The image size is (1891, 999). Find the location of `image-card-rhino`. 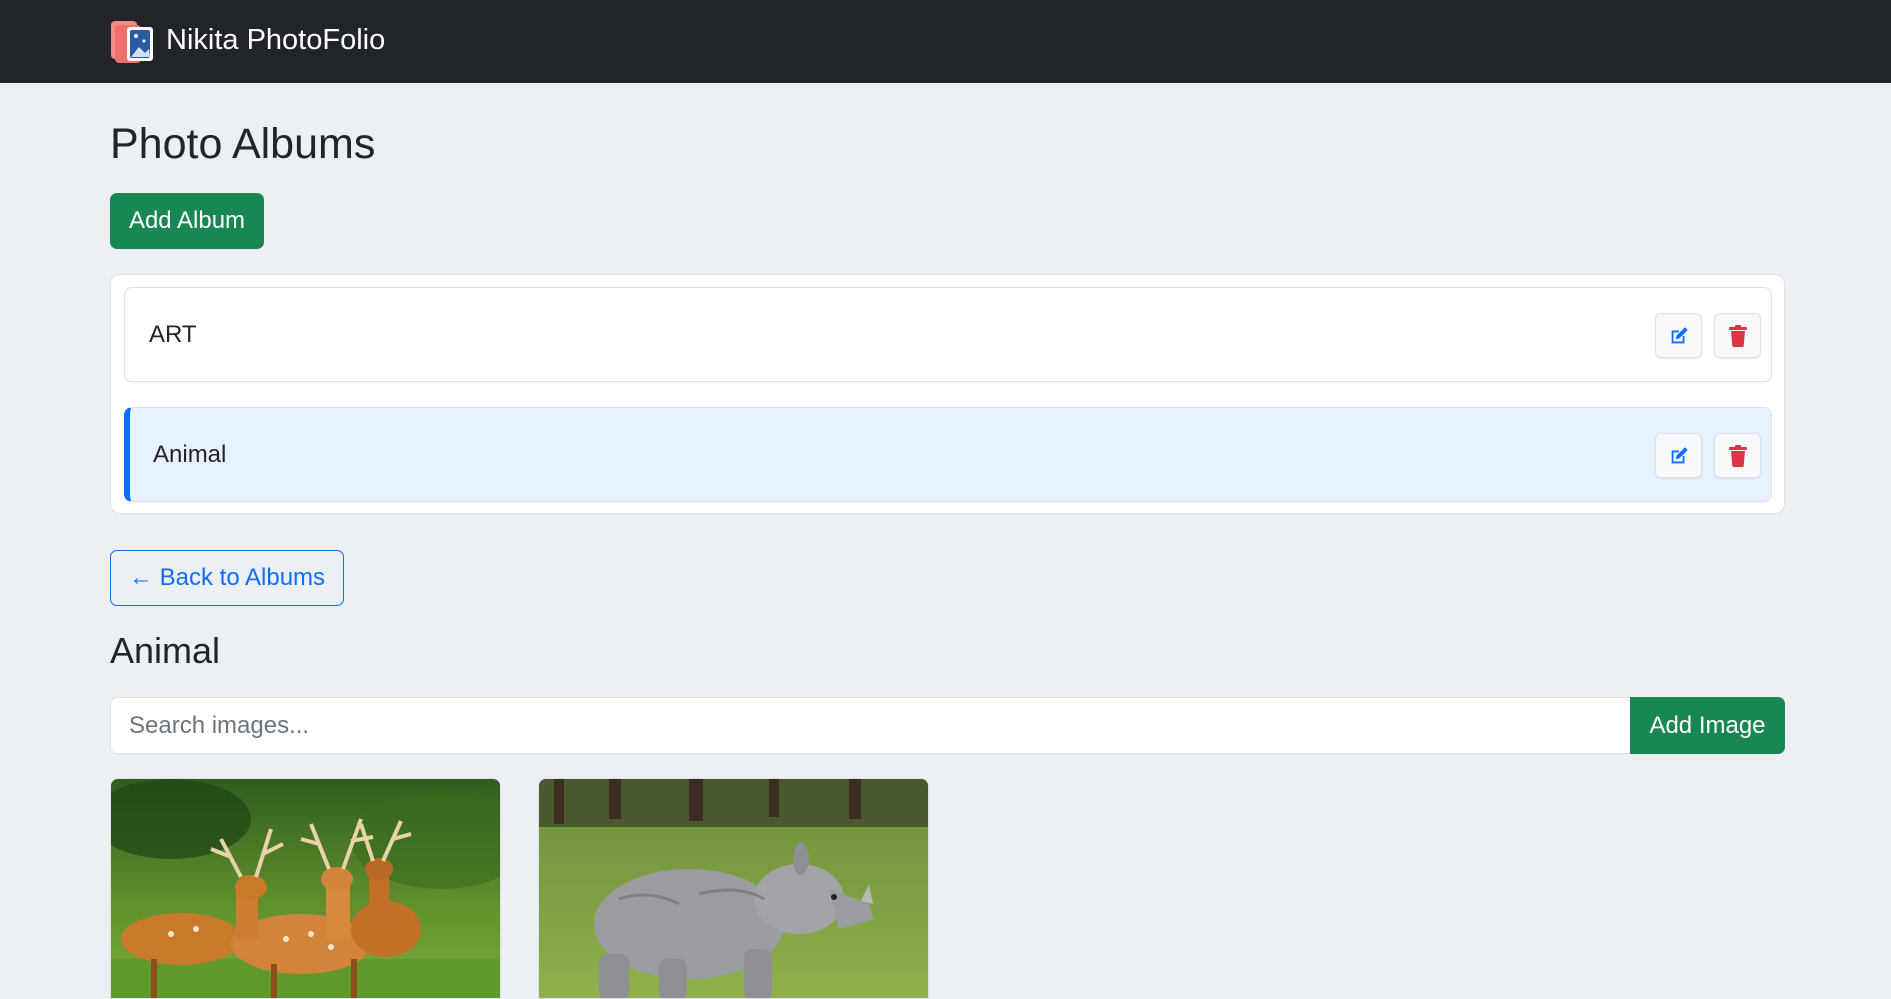

image-card-rhino is located at coordinates (733, 888).